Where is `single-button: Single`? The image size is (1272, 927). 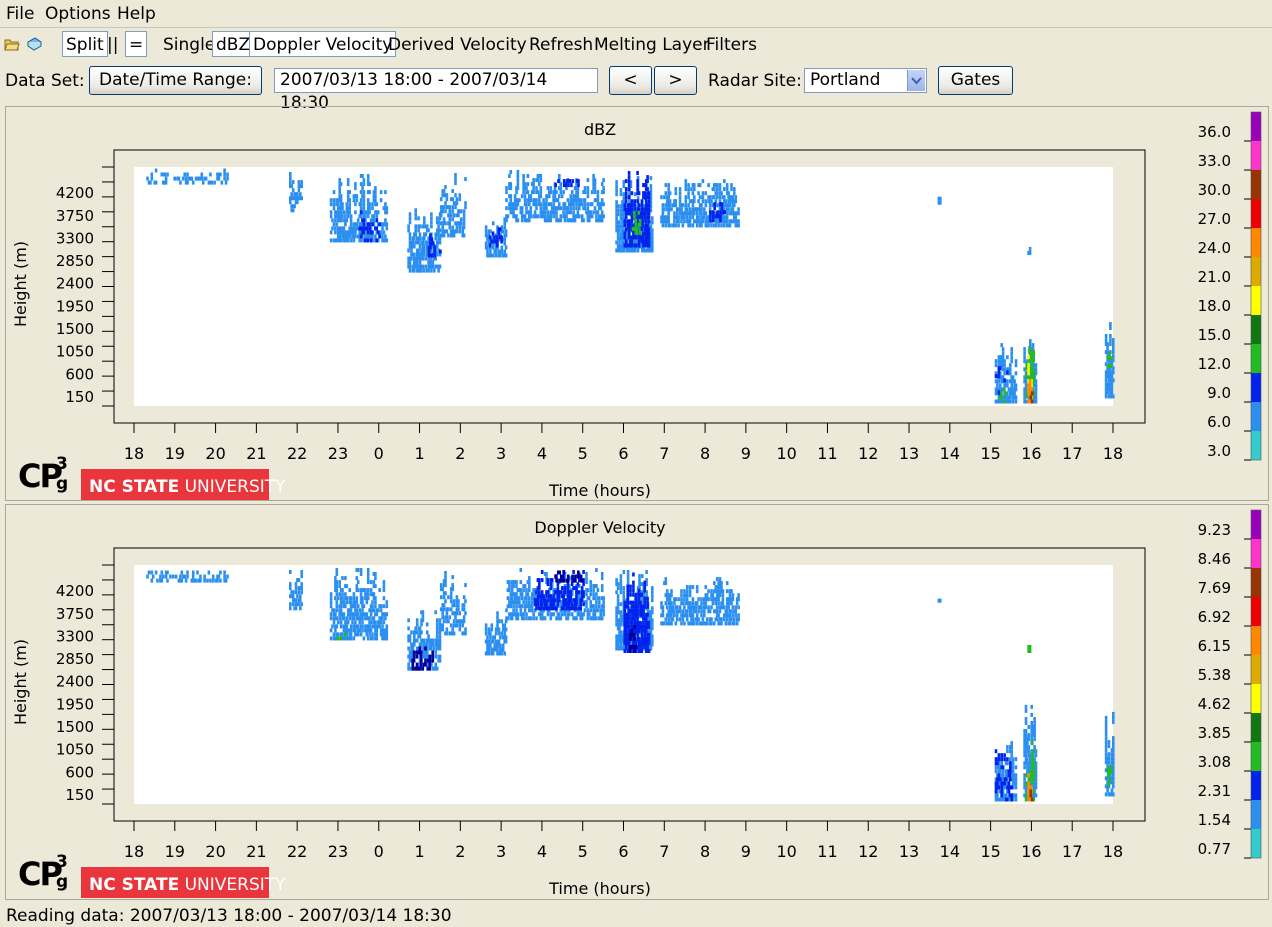 single-button: Single is located at coordinates (189, 45).